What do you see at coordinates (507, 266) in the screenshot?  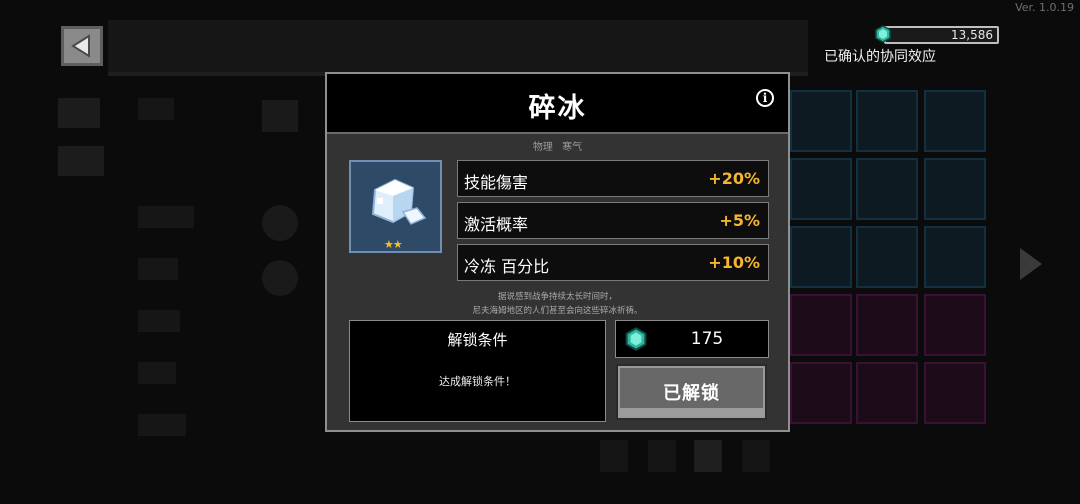 I see `stat-name: 冷冻 百分比` at bounding box center [507, 266].